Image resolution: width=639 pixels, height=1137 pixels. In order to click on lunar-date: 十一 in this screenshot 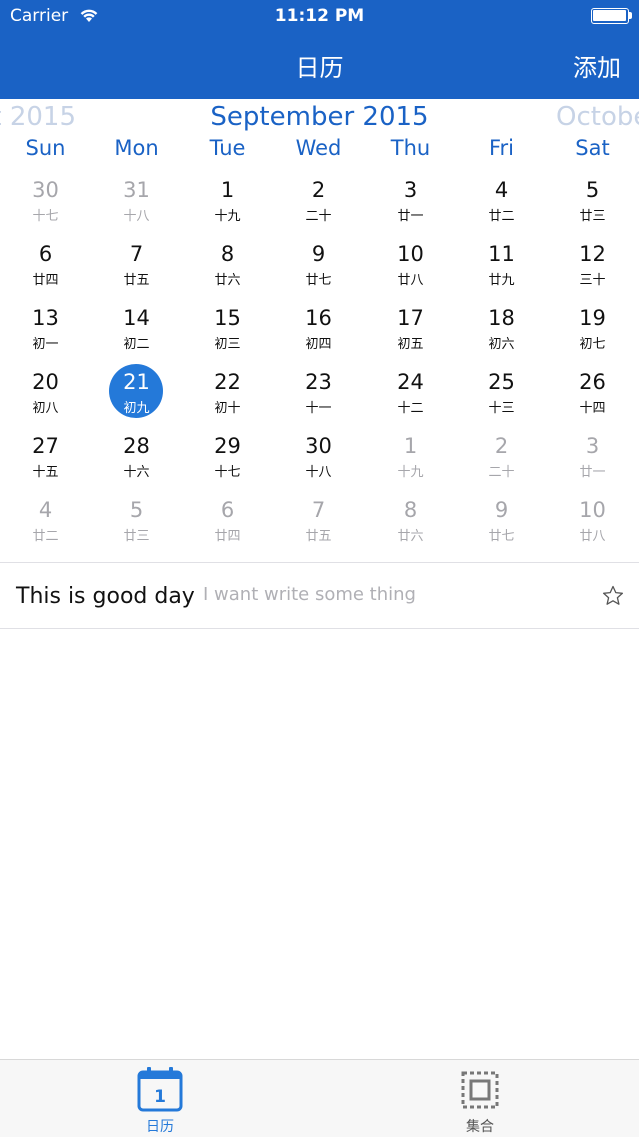, I will do `click(318, 408)`.